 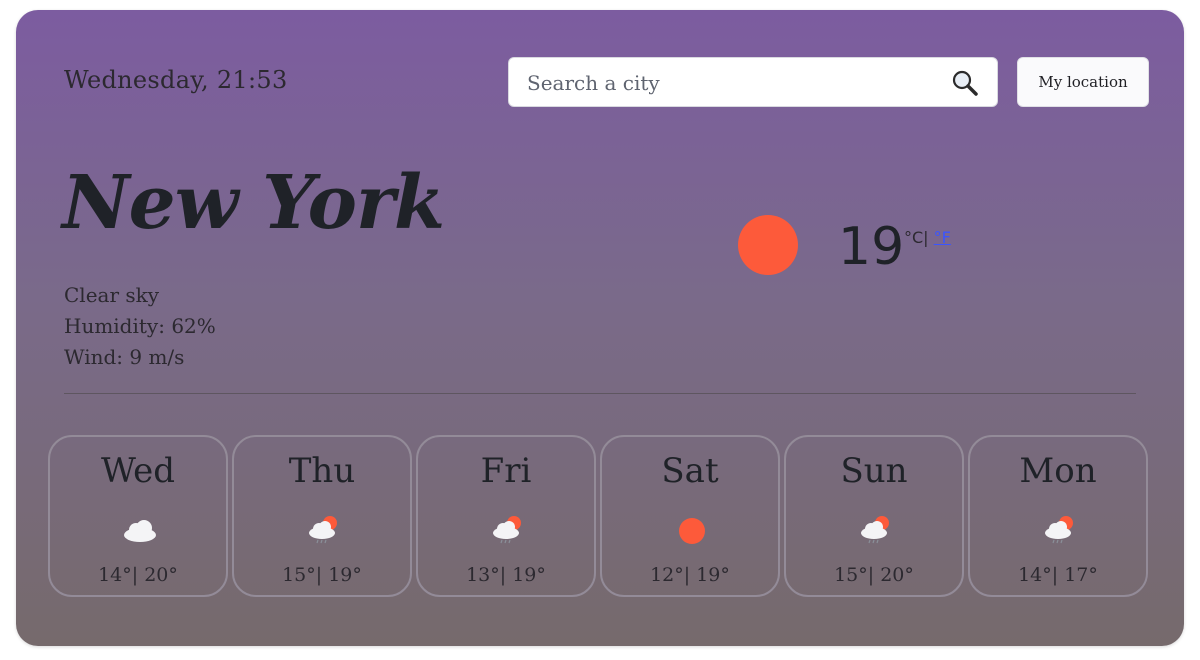 I want to click on unit-switch: °C| °F, so click(x=927, y=237).